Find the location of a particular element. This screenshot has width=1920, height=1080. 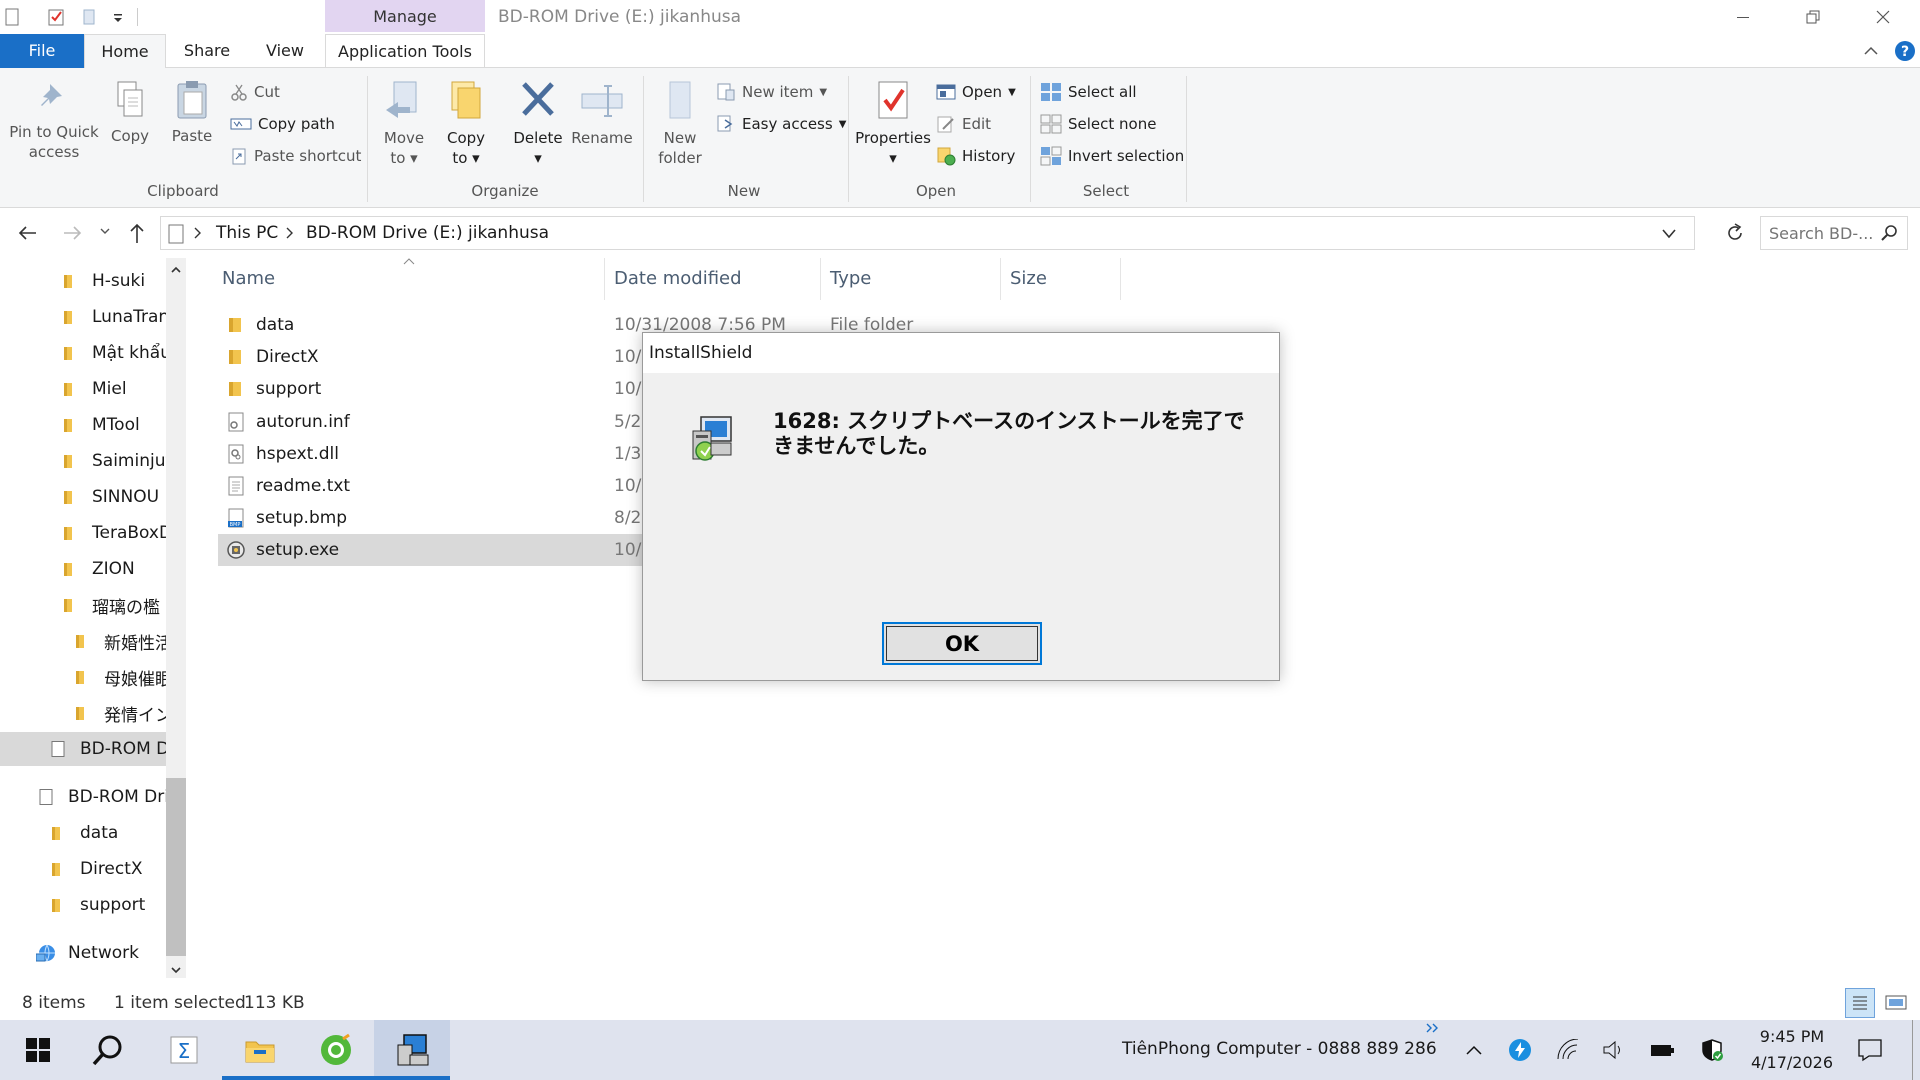

security-tray-button is located at coordinates (1712, 1050).